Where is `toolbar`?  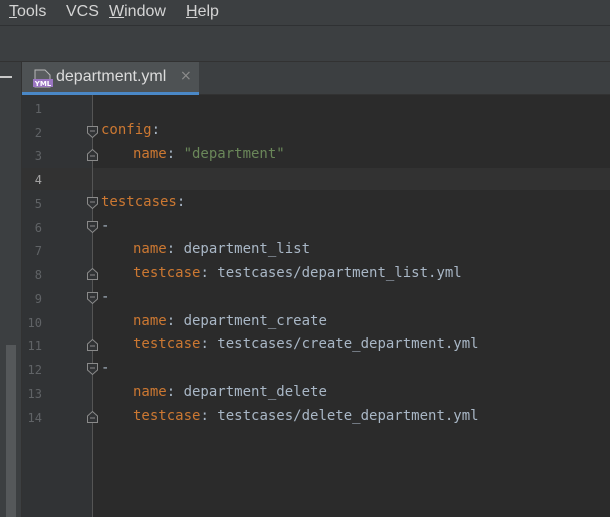
toolbar is located at coordinates (305, 44).